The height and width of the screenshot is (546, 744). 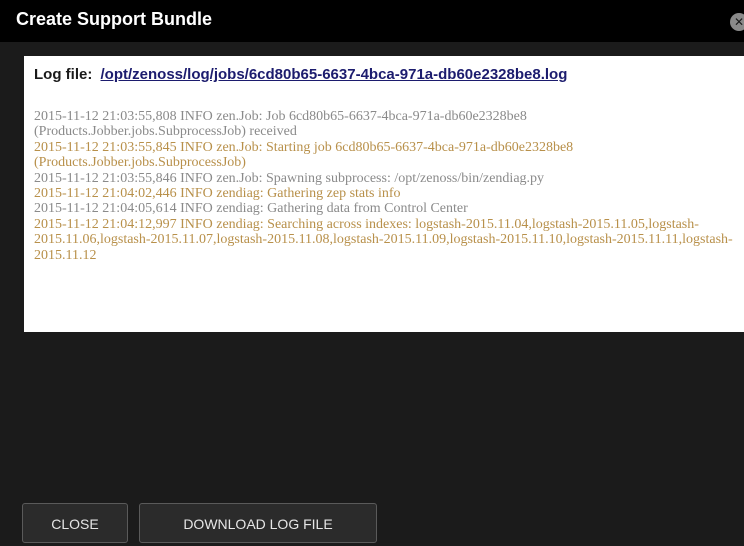 I want to click on dialog-title: Create Support Bundle, so click(x=114, y=19).